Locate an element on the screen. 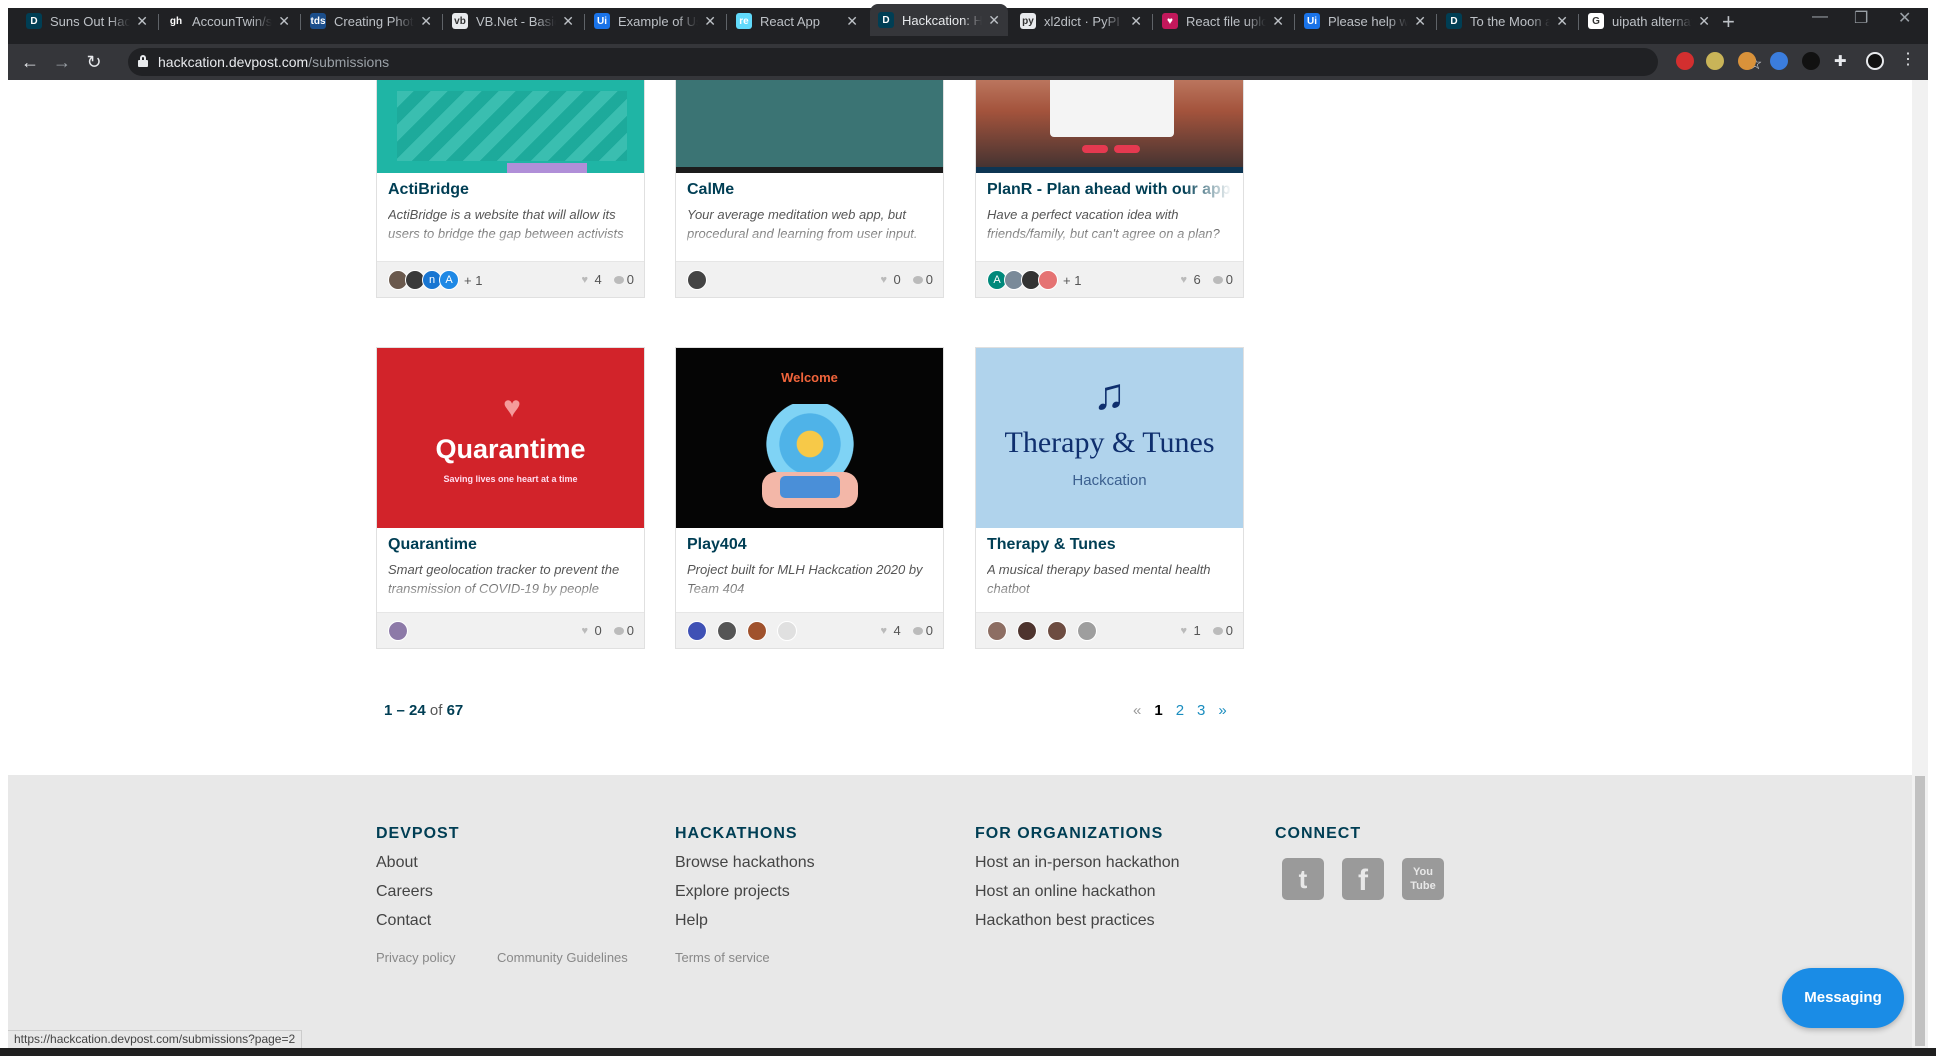 This screenshot has width=1936, height=1056. thumb-welcome-text: Welcome is located at coordinates (809, 377).